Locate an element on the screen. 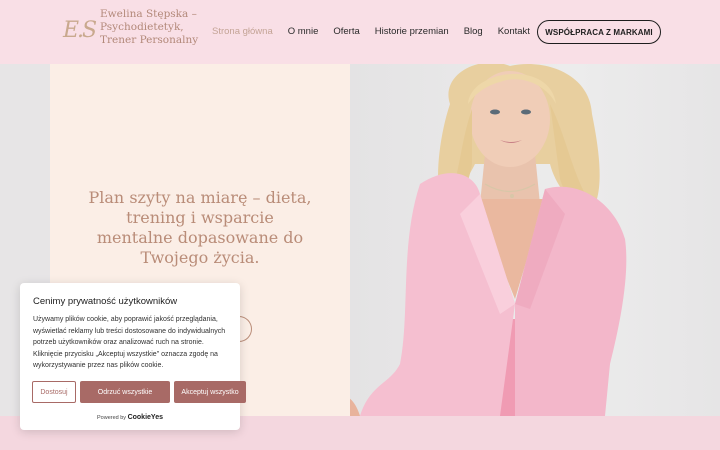  nav-item-contact: Kontakt is located at coordinates (514, 31).